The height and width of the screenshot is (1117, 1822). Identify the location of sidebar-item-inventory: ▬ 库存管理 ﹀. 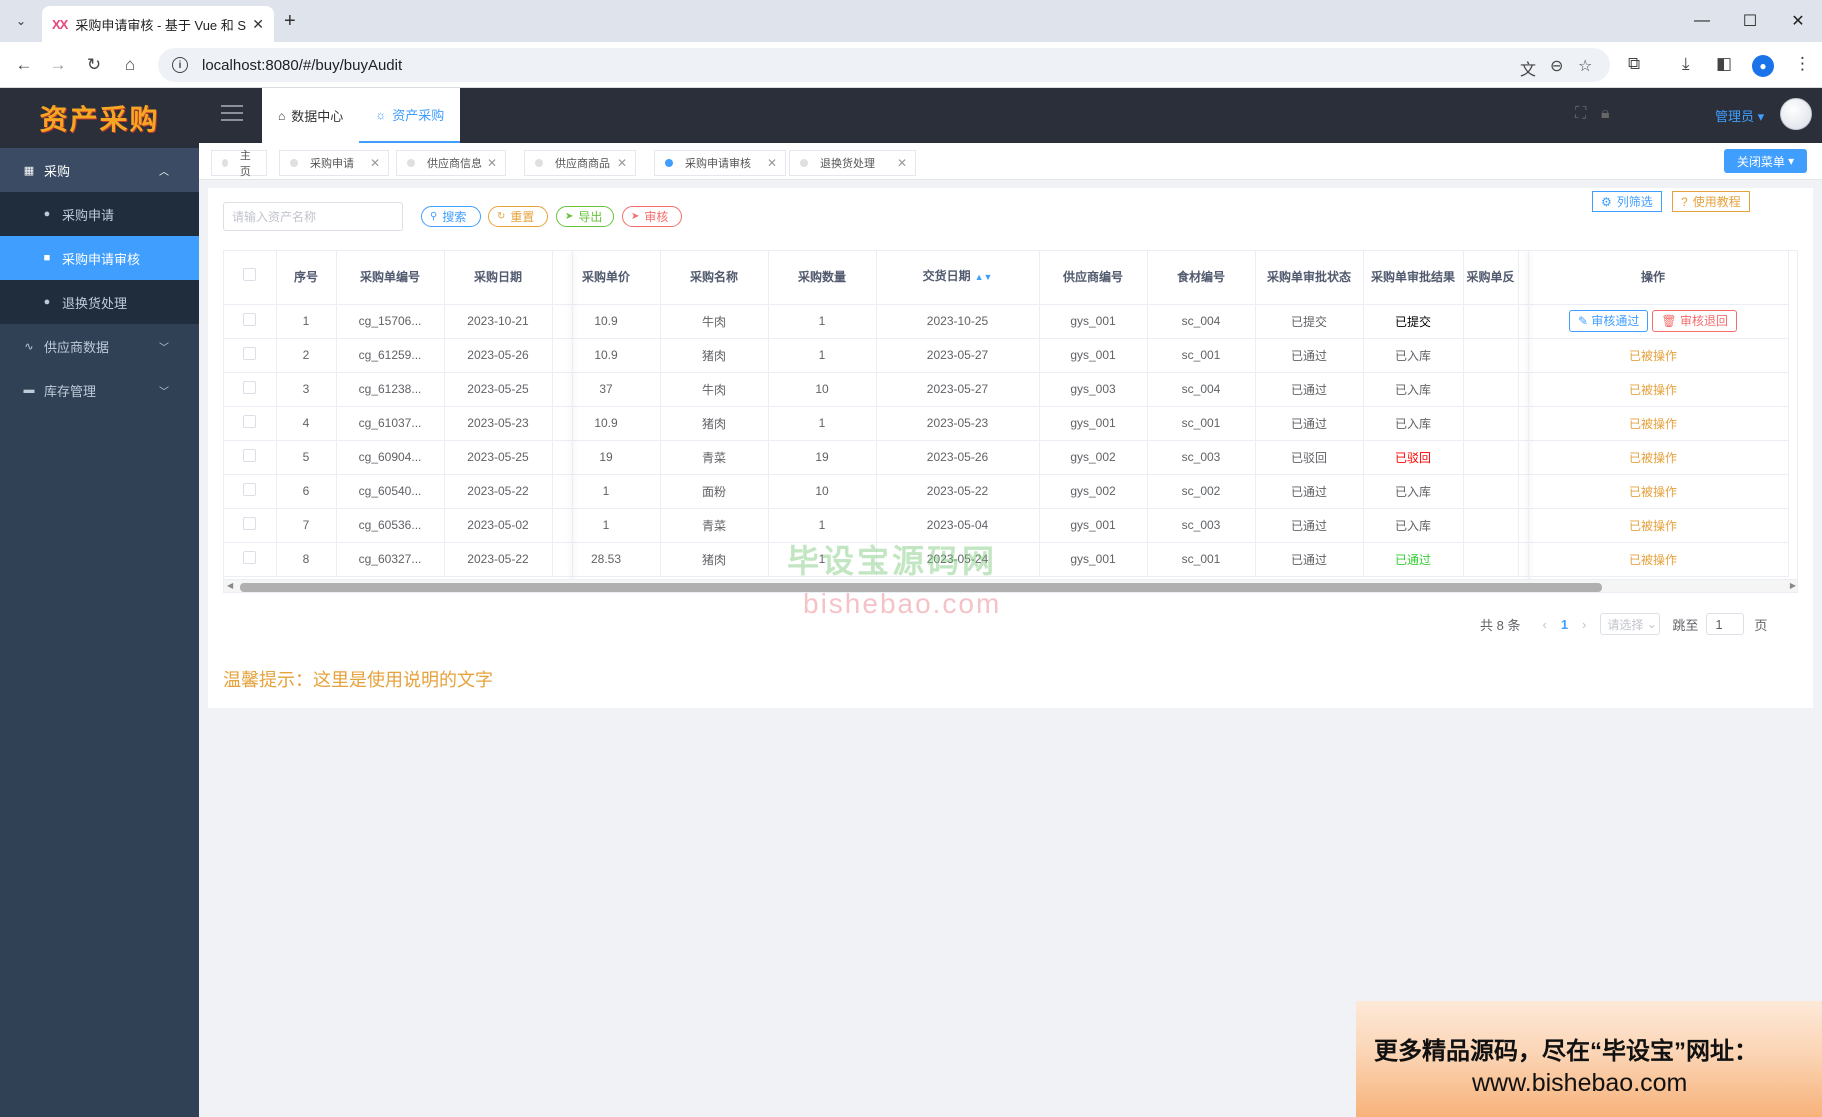
(99, 390).